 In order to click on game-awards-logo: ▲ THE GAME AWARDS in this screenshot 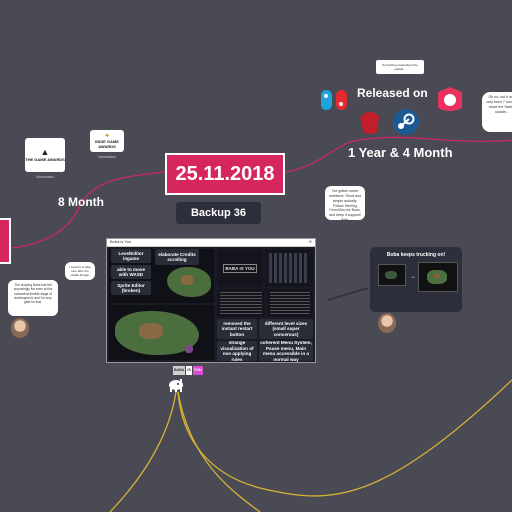, I will do `click(45, 155)`.